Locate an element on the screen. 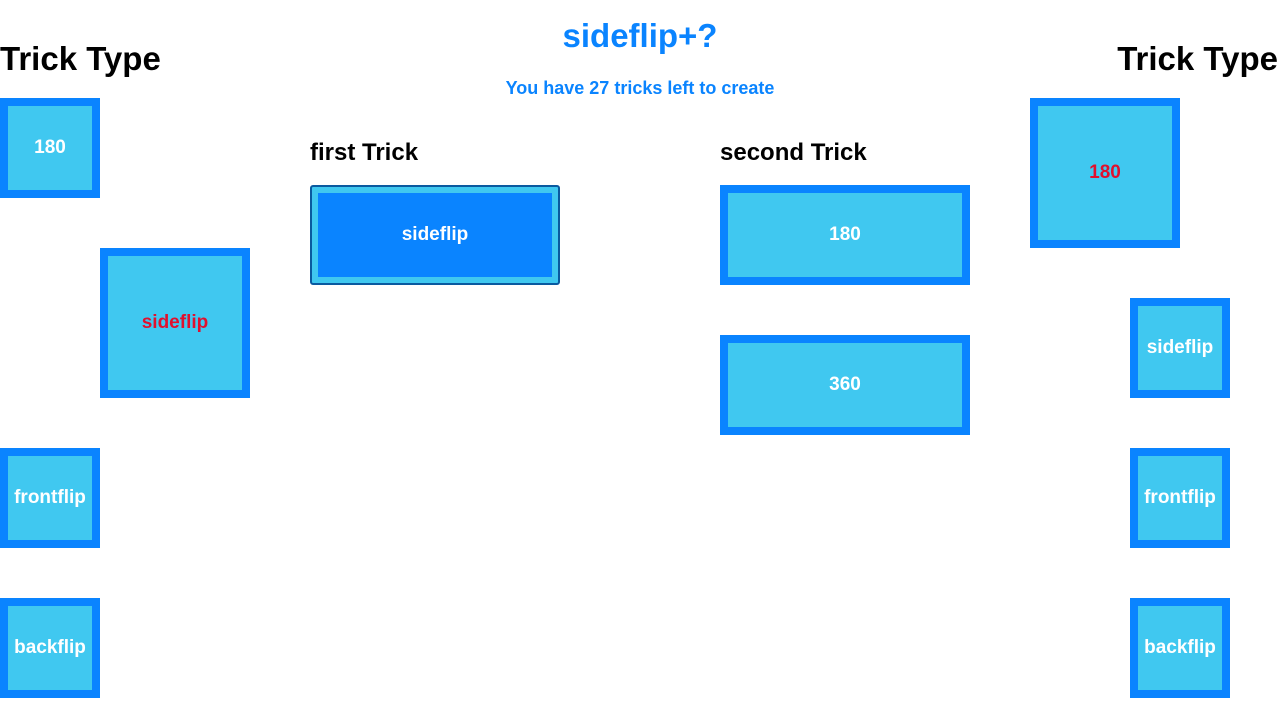 This screenshot has width=1280, height=717. right-tile-180-label: 180 is located at coordinates (1105, 172).